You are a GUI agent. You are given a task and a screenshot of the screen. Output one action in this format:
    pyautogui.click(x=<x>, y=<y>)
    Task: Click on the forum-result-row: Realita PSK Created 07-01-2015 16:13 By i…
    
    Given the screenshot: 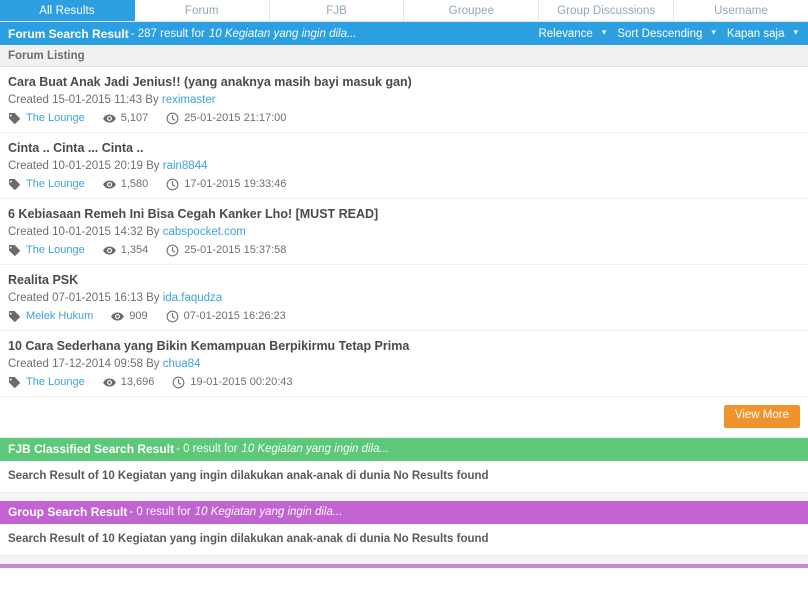 What is the action you would take?
    pyautogui.click(x=404, y=298)
    